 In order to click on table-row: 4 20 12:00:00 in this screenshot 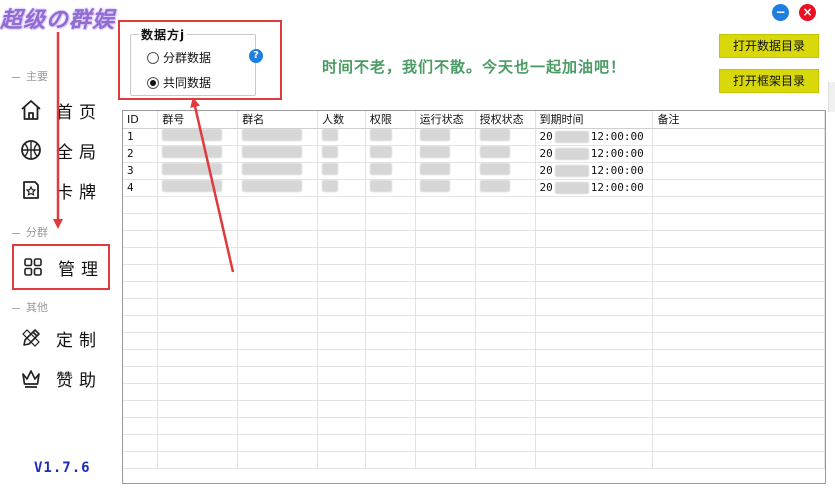, I will do `click(474, 188)`.